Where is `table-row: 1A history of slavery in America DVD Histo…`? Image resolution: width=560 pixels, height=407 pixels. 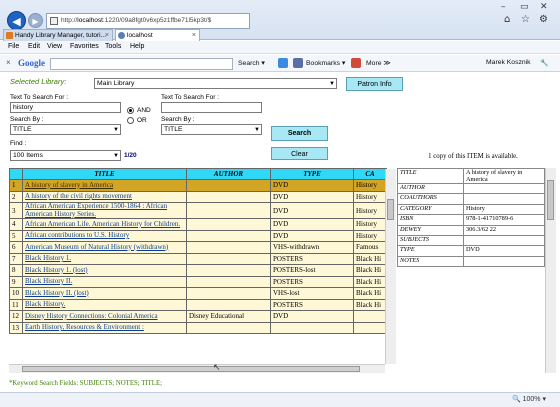 table-row: 1A history of slavery in America DVD Histo… is located at coordinates (198, 185).